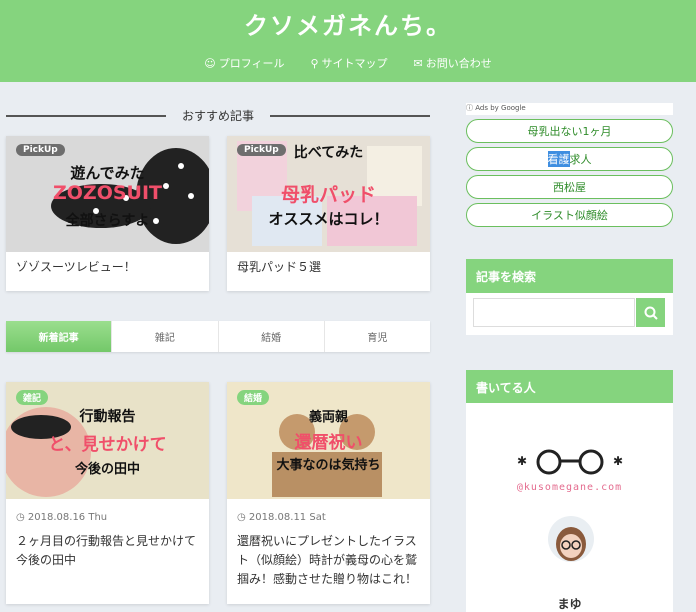  I want to click on thumb-line: 行動報告, so click(107, 417).